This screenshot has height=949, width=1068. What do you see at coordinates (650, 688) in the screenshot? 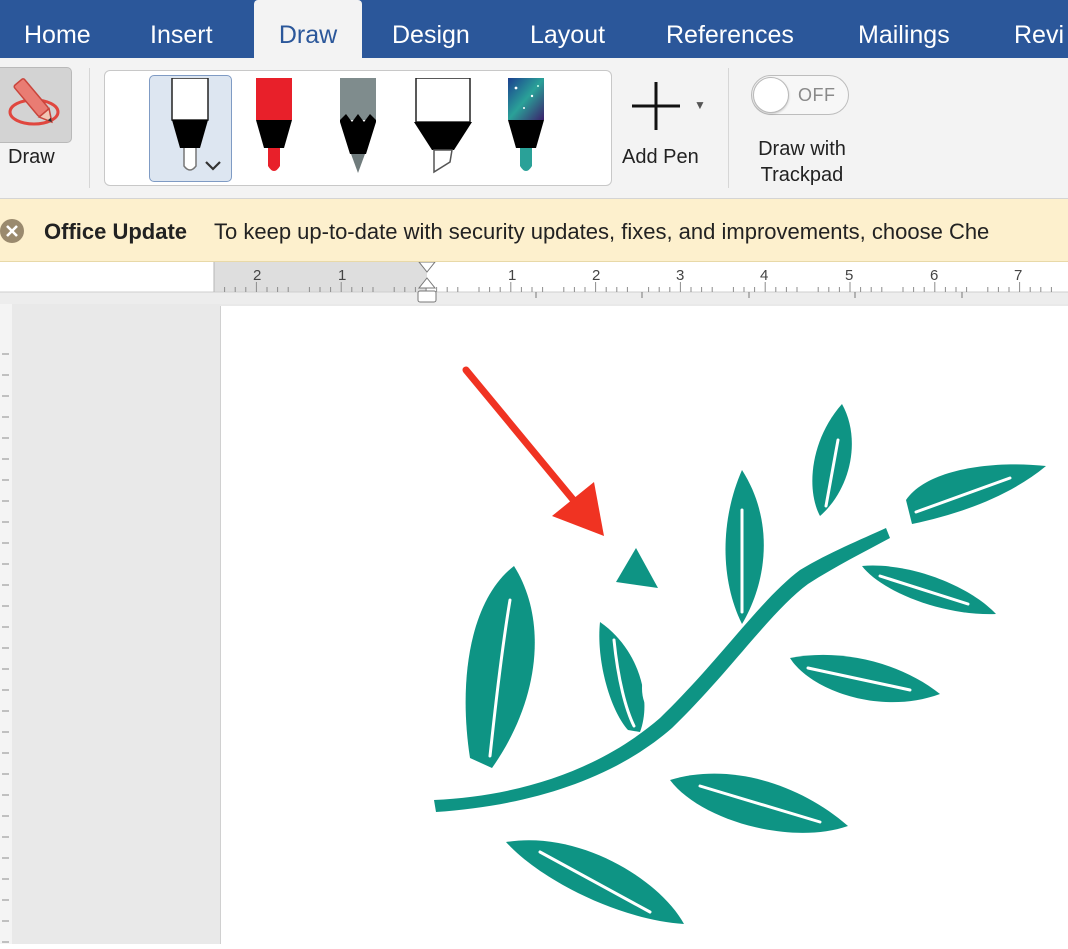
I see `leaf-gap` at bounding box center [650, 688].